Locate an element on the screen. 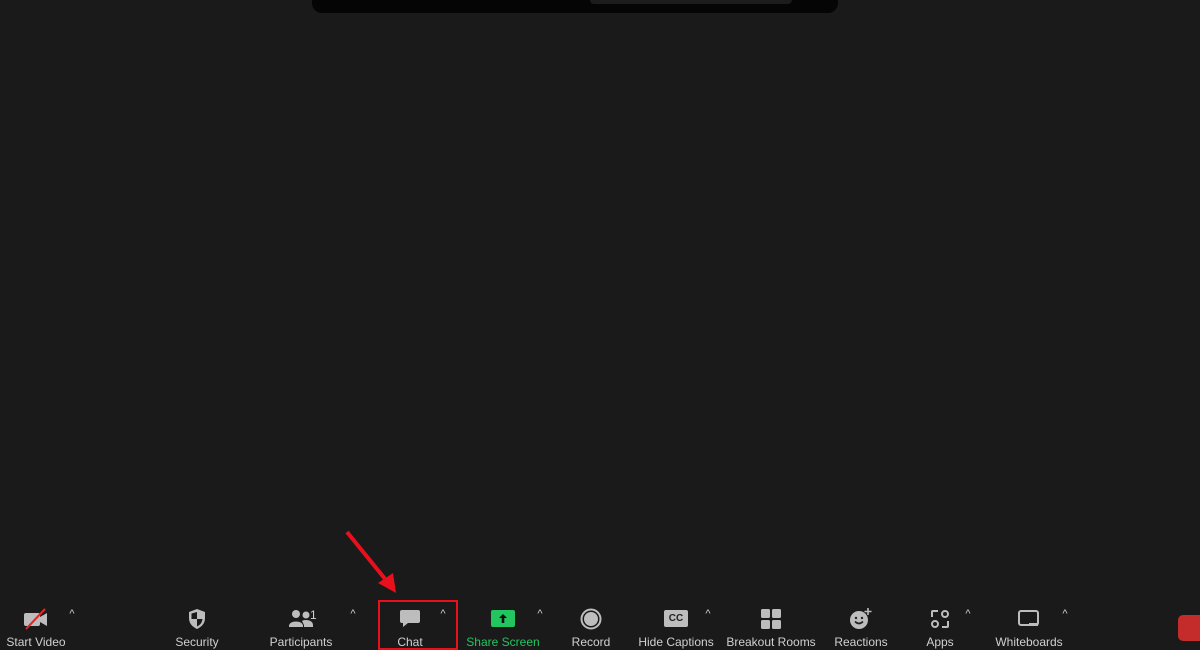 Image resolution: width=1200 pixels, height=650 pixels. chat-highlight-box is located at coordinates (418, 625).